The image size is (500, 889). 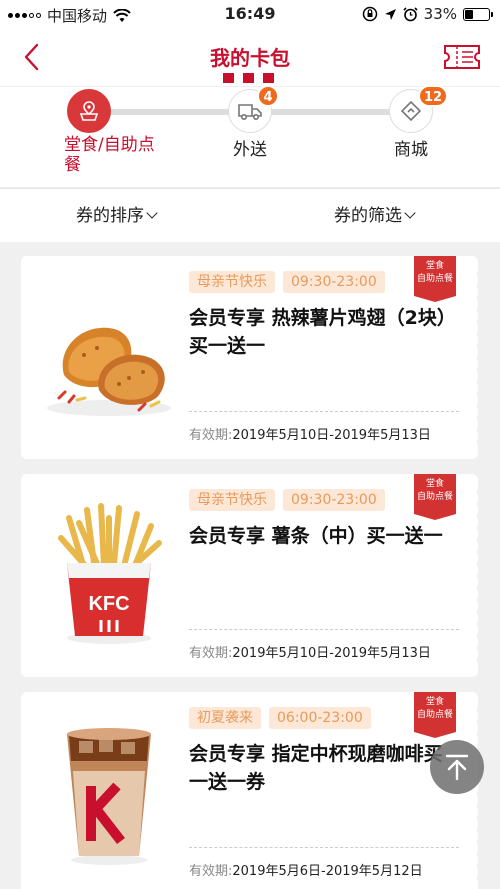 What do you see at coordinates (410, 13) in the screenshot?
I see `alarm-icon` at bounding box center [410, 13].